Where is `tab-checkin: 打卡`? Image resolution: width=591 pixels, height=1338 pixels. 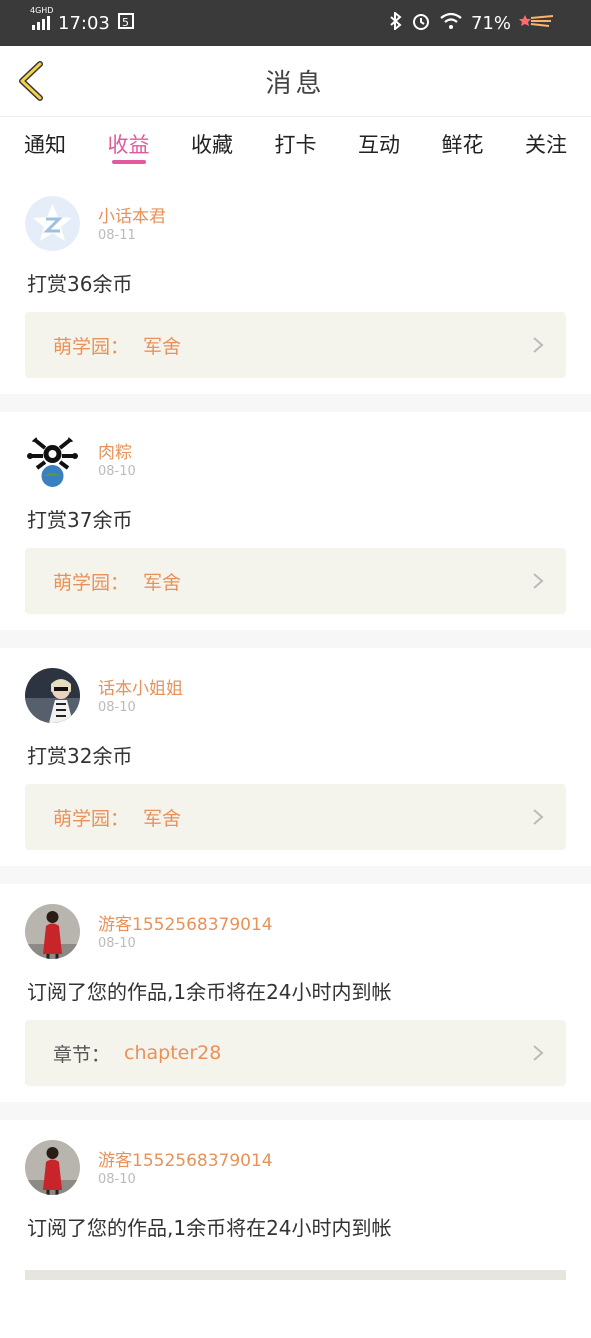 tab-checkin: 打卡 is located at coordinates (296, 143).